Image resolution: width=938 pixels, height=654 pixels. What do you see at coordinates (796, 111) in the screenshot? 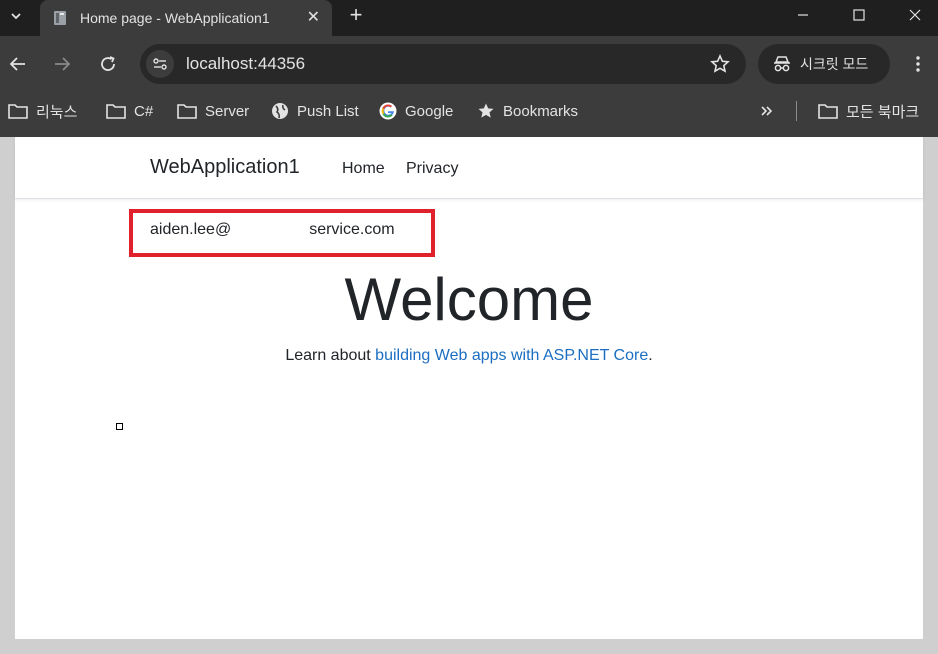
I see `bookmarks-separator` at bounding box center [796, 111].